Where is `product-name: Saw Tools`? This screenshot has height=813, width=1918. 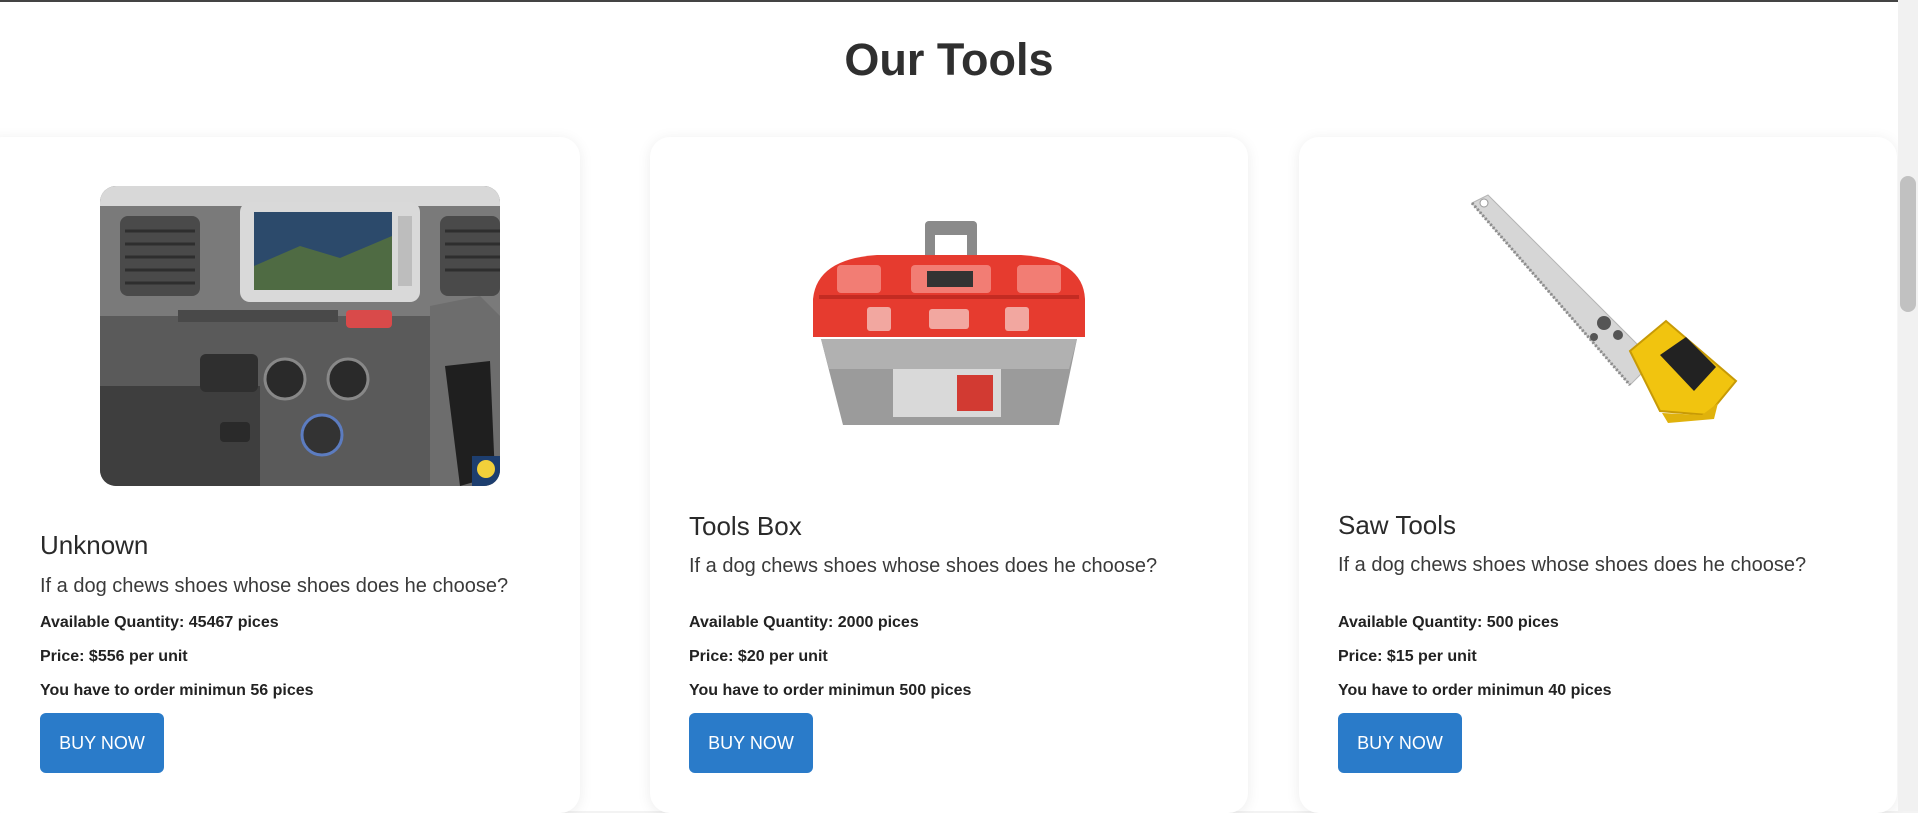
product-name: Saw Tools is located at coordinates (1397, 525).